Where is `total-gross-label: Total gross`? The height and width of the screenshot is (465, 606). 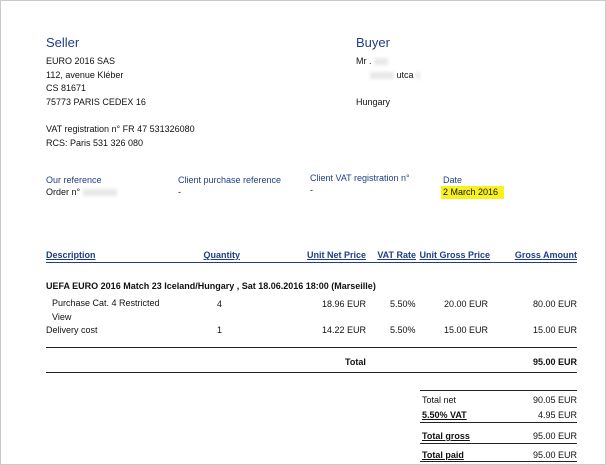
total-gross-label: Total gross is located at coordinates (446, 436).